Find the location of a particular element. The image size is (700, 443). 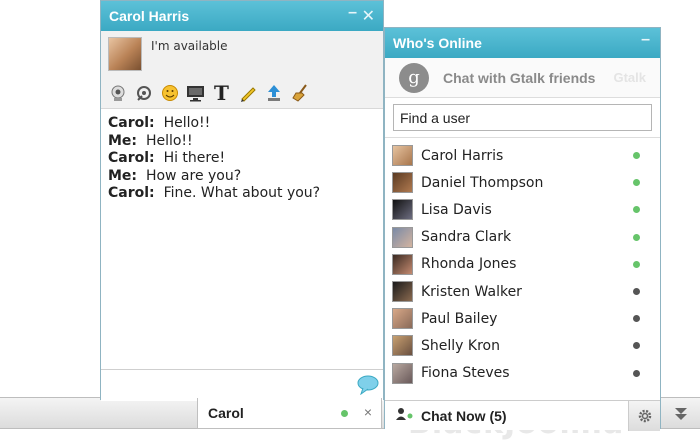

gtalk-label: Chat with Gtalk friends is located at coordinates (519, 77).